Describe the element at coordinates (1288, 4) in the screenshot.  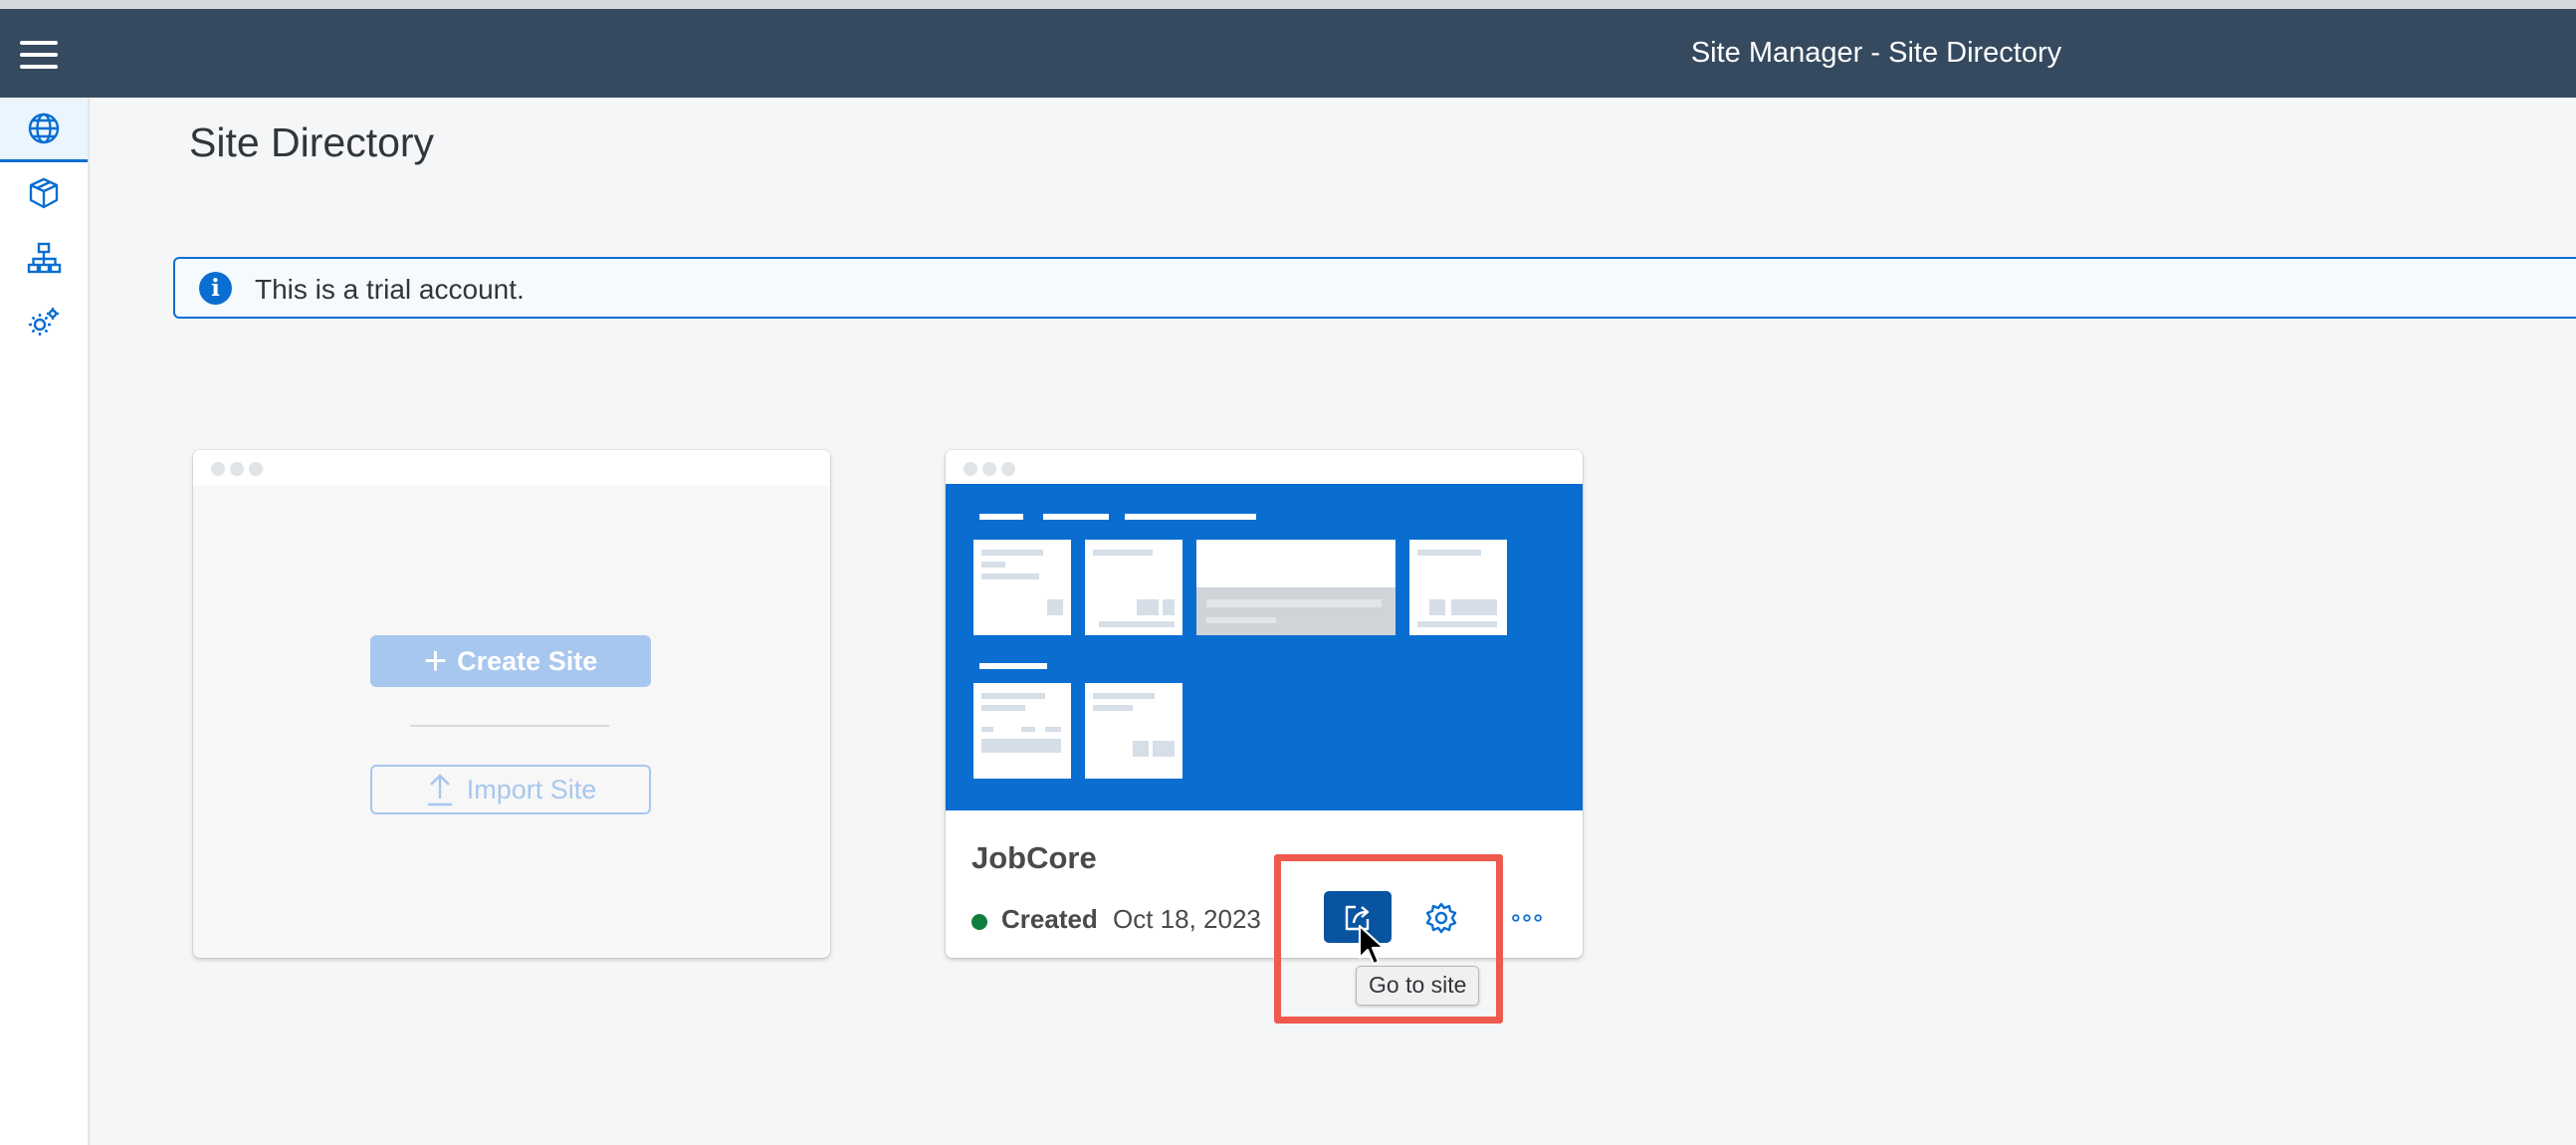
I see `window-top-strip` at that location.